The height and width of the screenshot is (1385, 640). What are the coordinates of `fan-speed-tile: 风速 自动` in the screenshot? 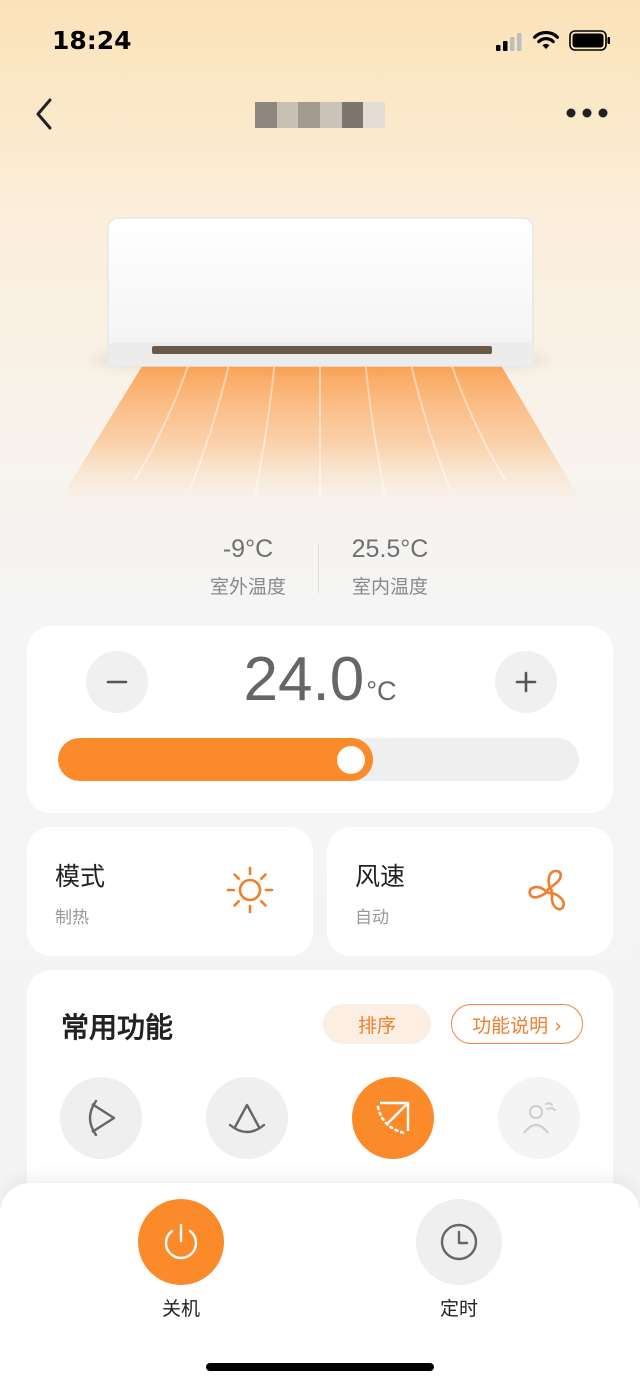 It's located at (470, 891).